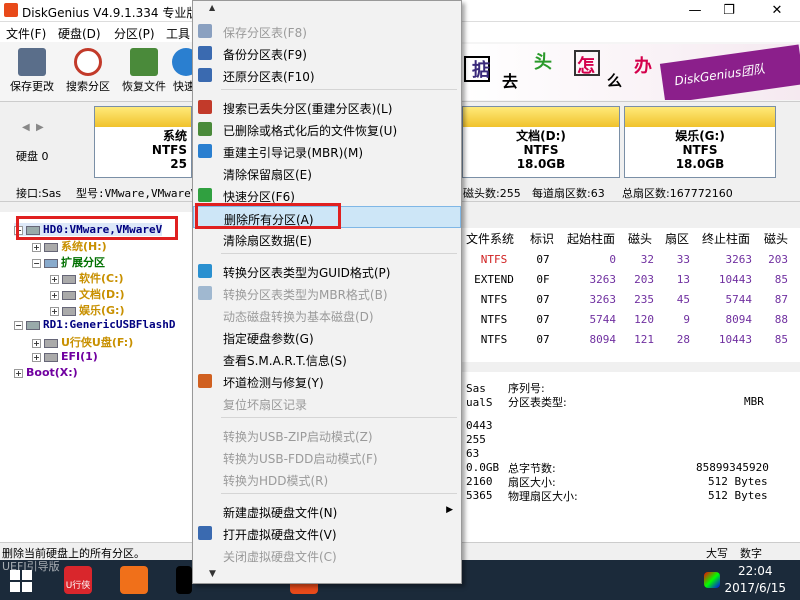  Describe the element at coordinates (79, 33) in the screenshot. I see `menu-disk: 硬盘(D)` at that location.